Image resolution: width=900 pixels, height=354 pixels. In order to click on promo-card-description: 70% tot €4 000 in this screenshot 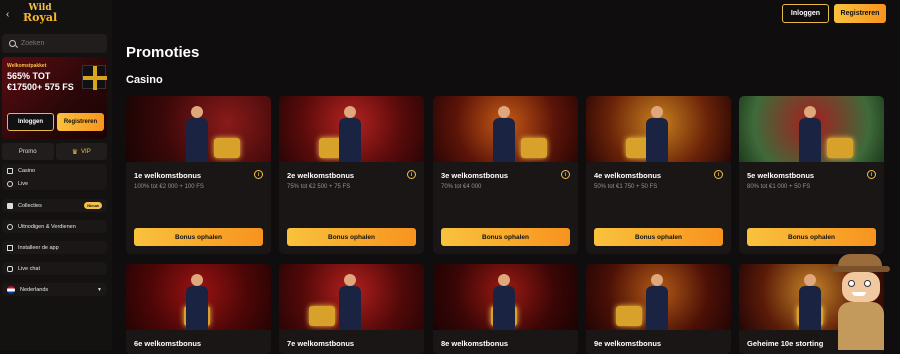, I will do `click(461, 187)`.